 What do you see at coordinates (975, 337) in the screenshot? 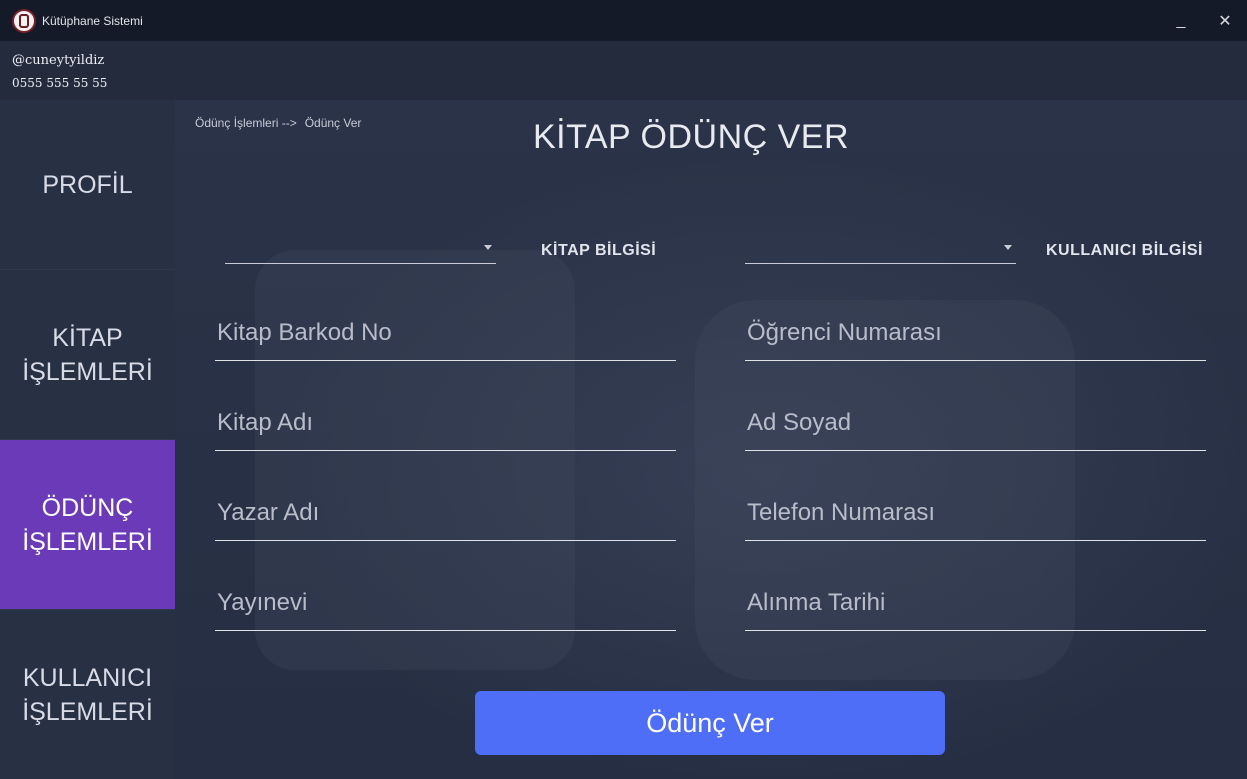
I see `student-number-field: Öğrenci Numarası` at bounding box center [975, 337].